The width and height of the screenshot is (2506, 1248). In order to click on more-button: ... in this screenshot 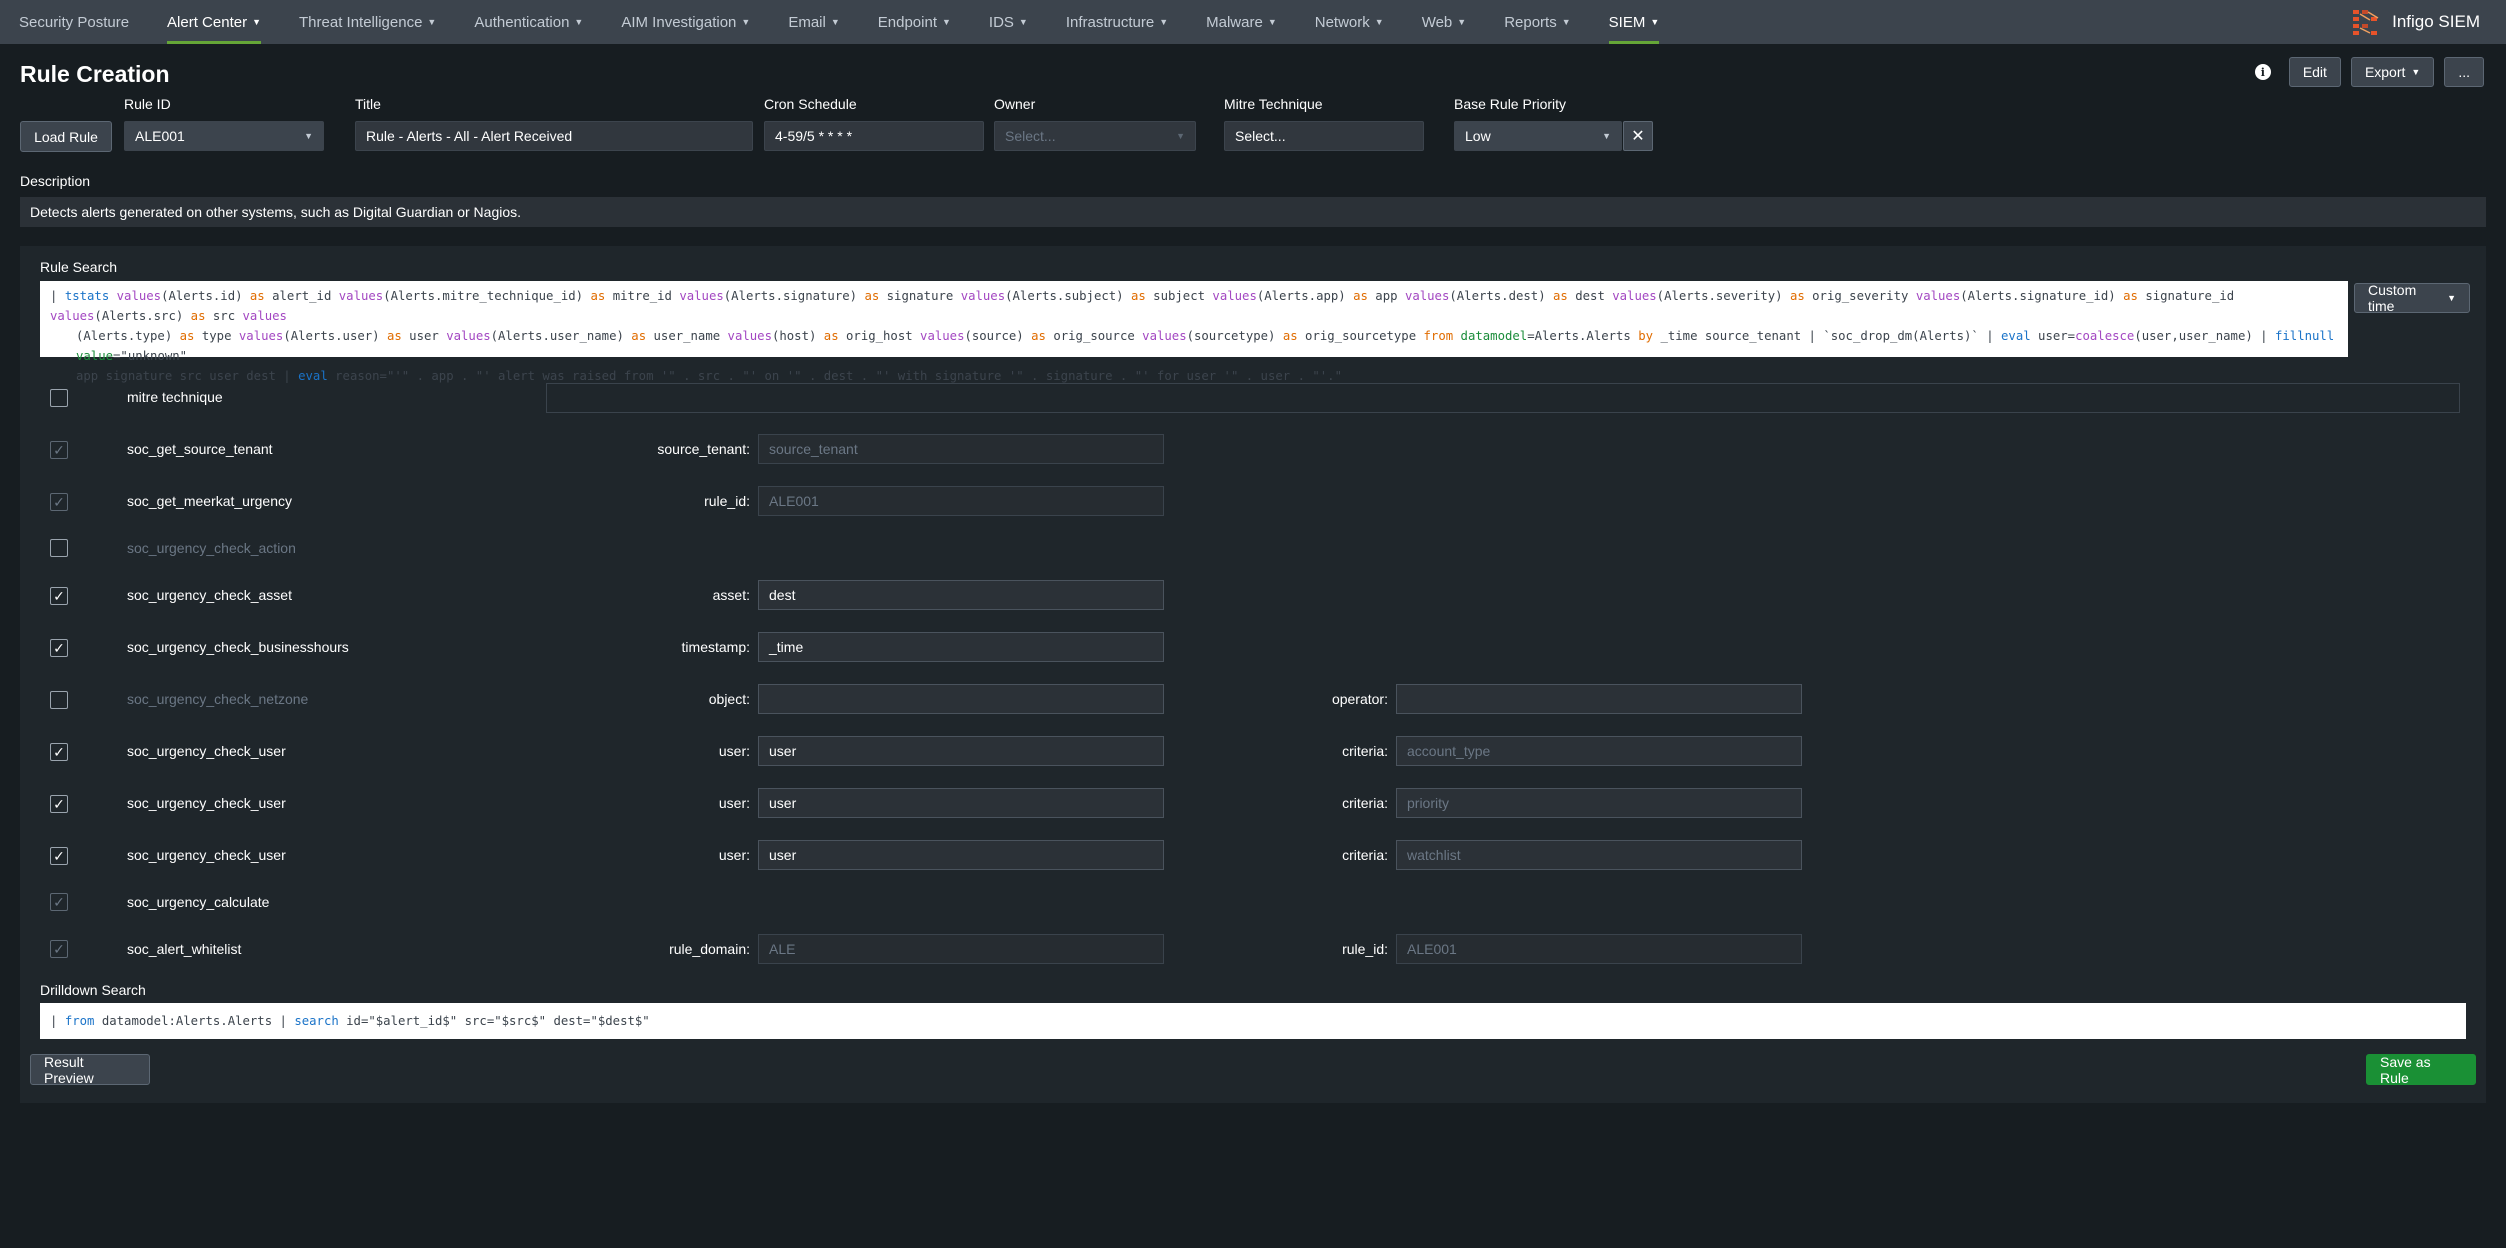, I will do `click(2464, 72)`.